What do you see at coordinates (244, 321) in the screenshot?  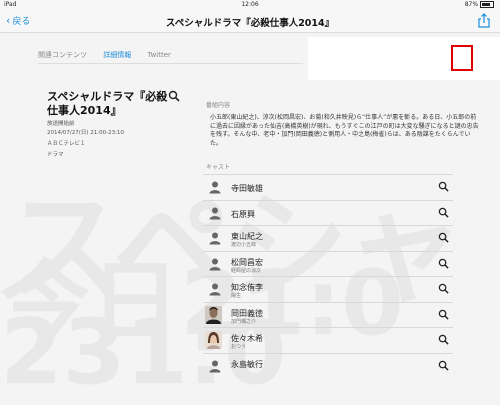 I see `cast-role: 加門構之介` at bounding box center [244, 321].